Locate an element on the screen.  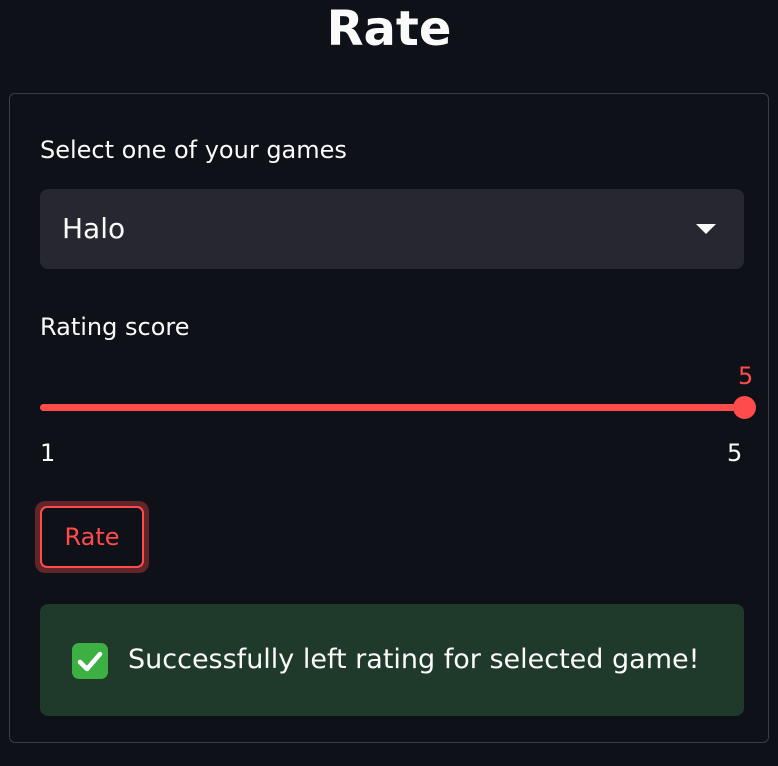
game-select: Halo is located at coordinates (392, 229).